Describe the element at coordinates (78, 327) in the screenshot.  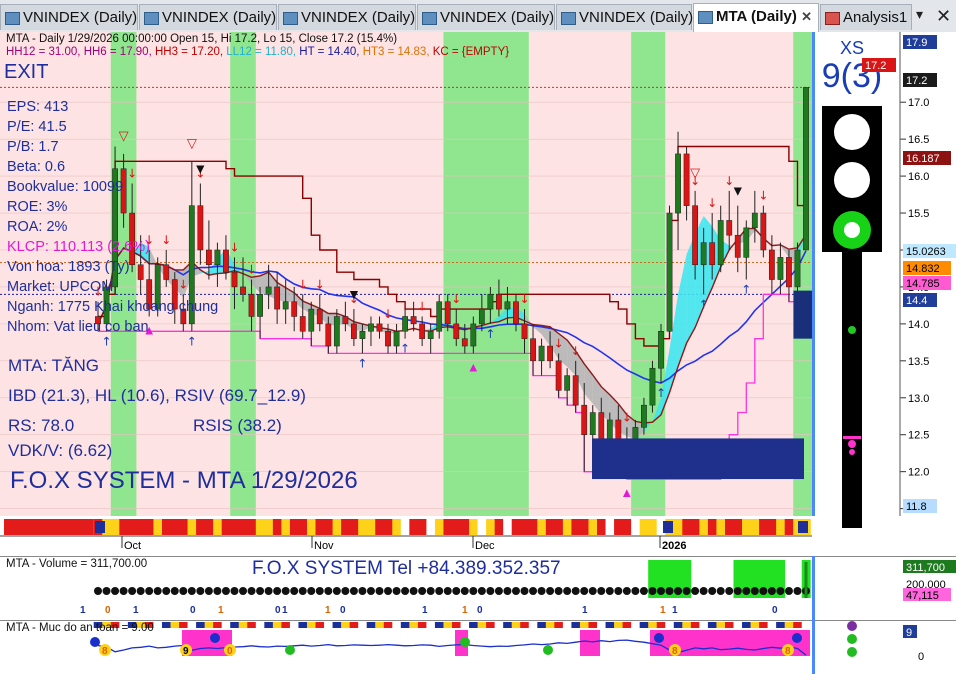
I see `fund-nhom: Nhom: Vat lieu co ban` at that location.